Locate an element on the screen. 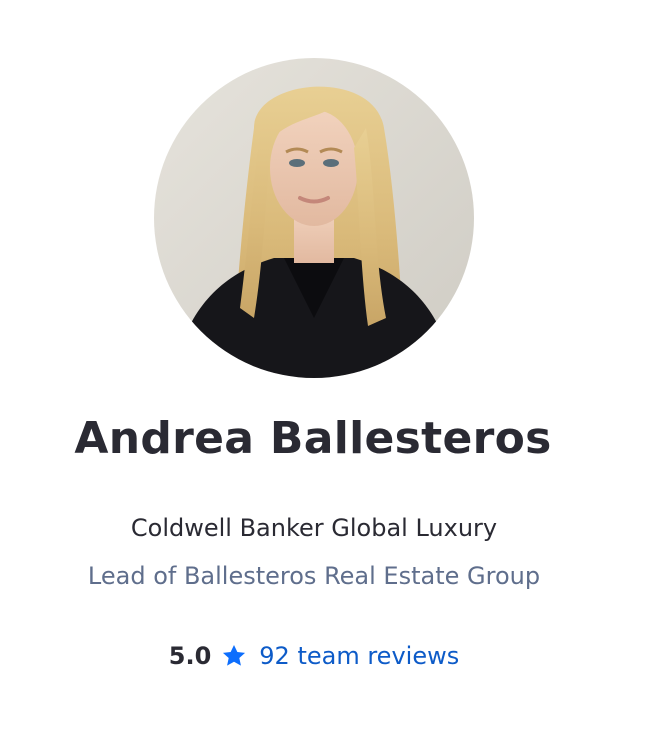  agent-name: Andrea Ballesteros is located at coordinates (313, 438).